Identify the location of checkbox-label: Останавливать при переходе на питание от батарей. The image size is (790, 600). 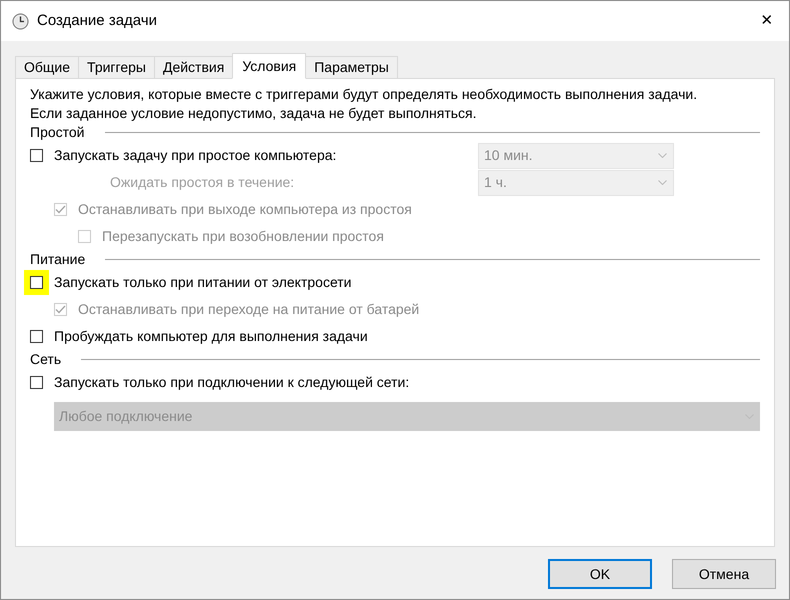
(249, 309).